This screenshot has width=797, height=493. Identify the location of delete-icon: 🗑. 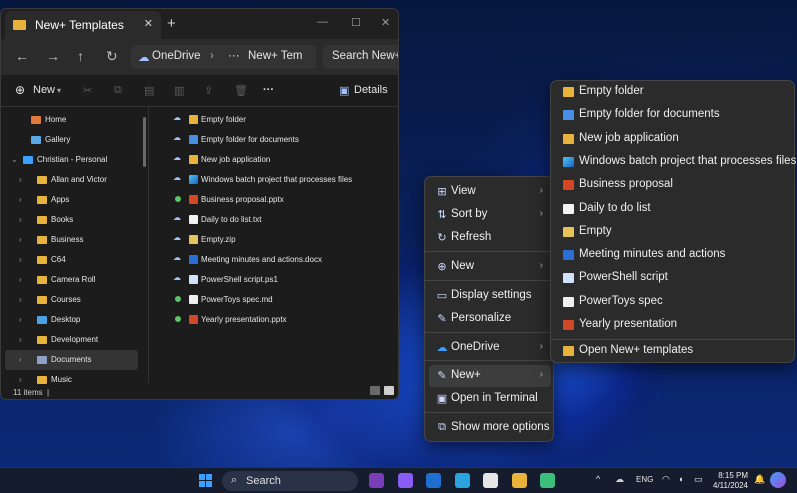
(241, 90).